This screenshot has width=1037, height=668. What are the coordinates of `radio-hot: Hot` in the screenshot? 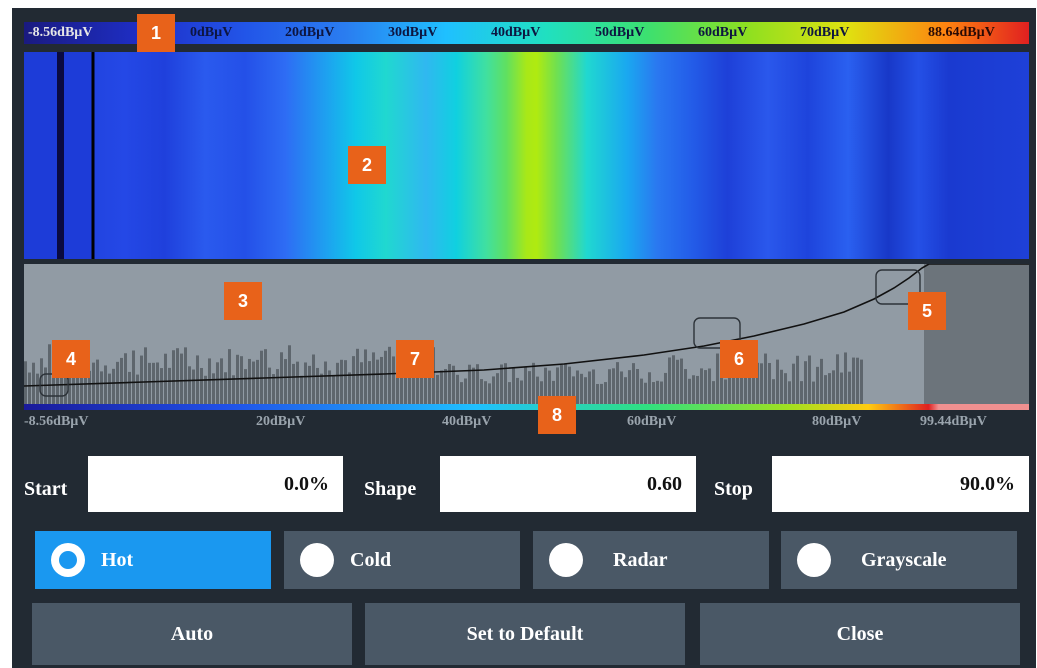 It's located at (153, 560).